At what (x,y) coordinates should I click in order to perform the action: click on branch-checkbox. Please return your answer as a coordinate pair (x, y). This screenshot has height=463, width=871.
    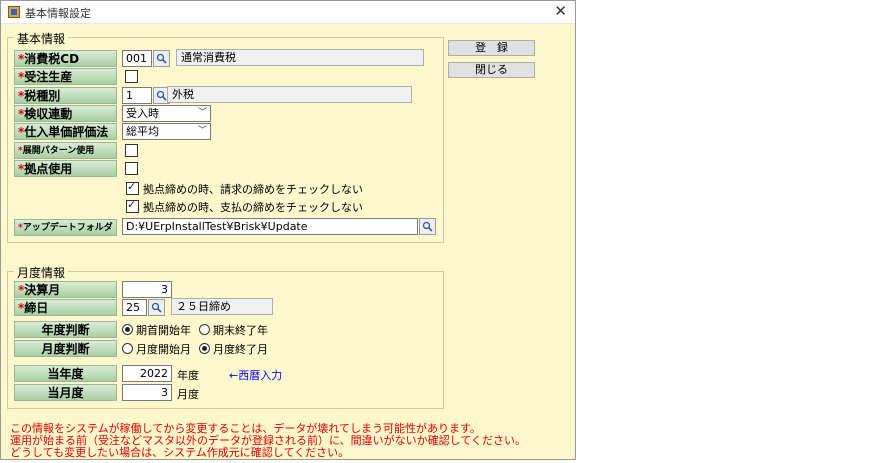
    Looking at the image, I should click on (131, 168).